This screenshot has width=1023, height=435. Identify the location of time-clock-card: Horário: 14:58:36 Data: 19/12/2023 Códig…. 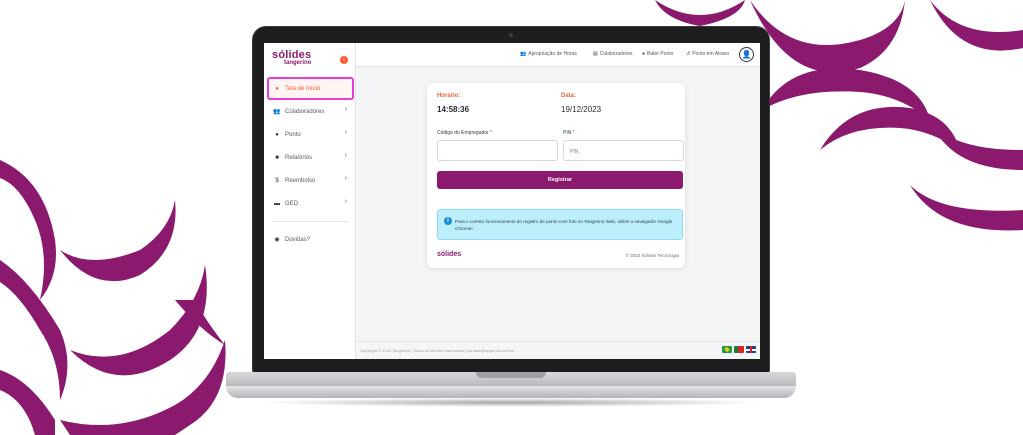
(556, 175).